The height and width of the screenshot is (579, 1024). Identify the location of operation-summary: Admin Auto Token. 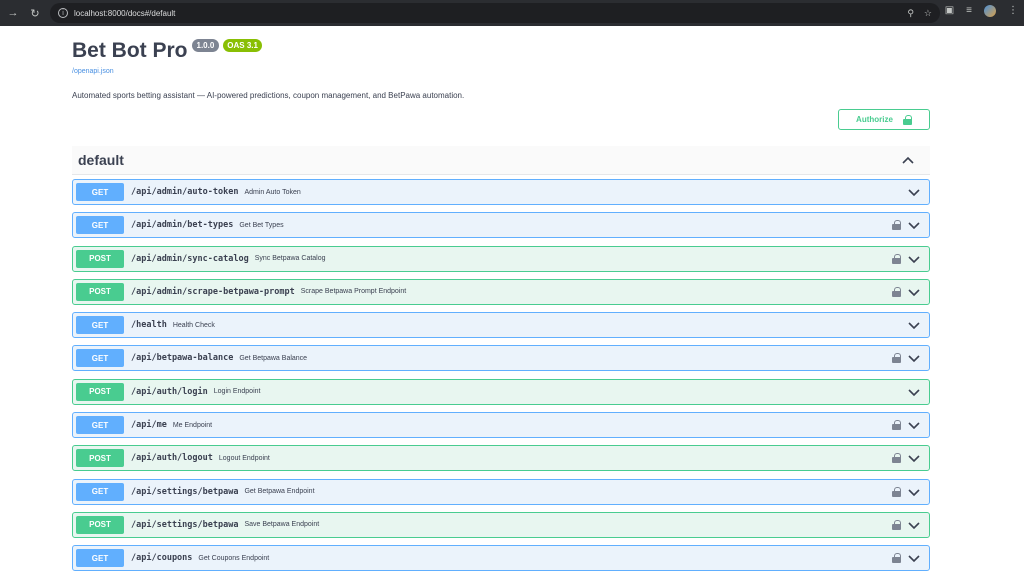
(272, 192).